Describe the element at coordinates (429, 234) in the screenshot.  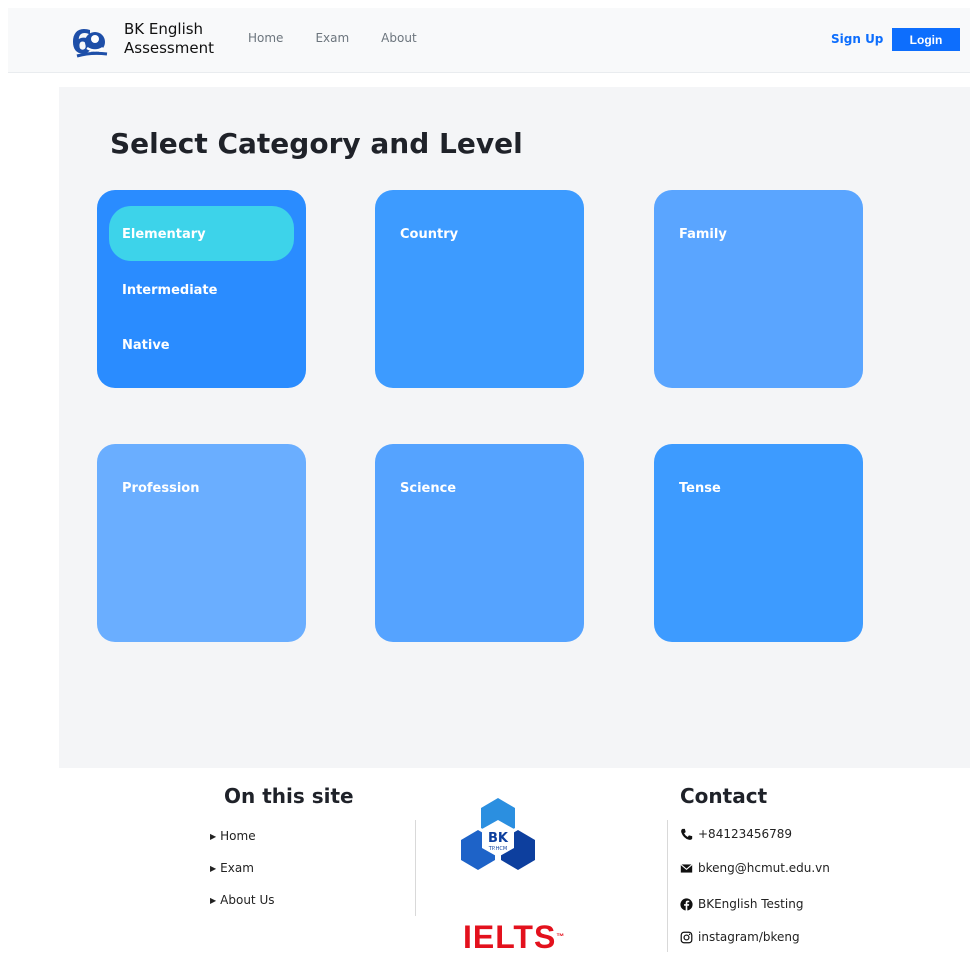
I see `category-label-country: Country` at that location.